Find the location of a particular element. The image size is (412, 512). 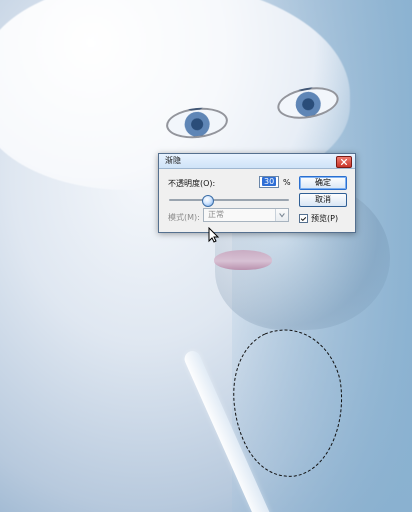

opacity-unit: % is located at coordinates (287, 182).